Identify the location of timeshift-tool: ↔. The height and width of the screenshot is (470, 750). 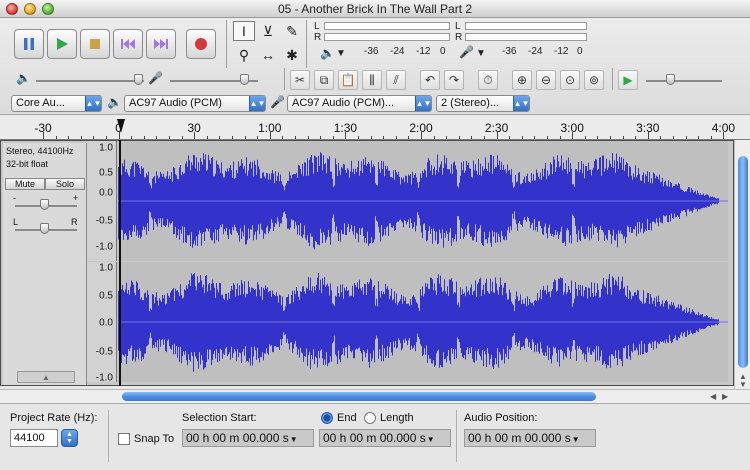
(268, 55).